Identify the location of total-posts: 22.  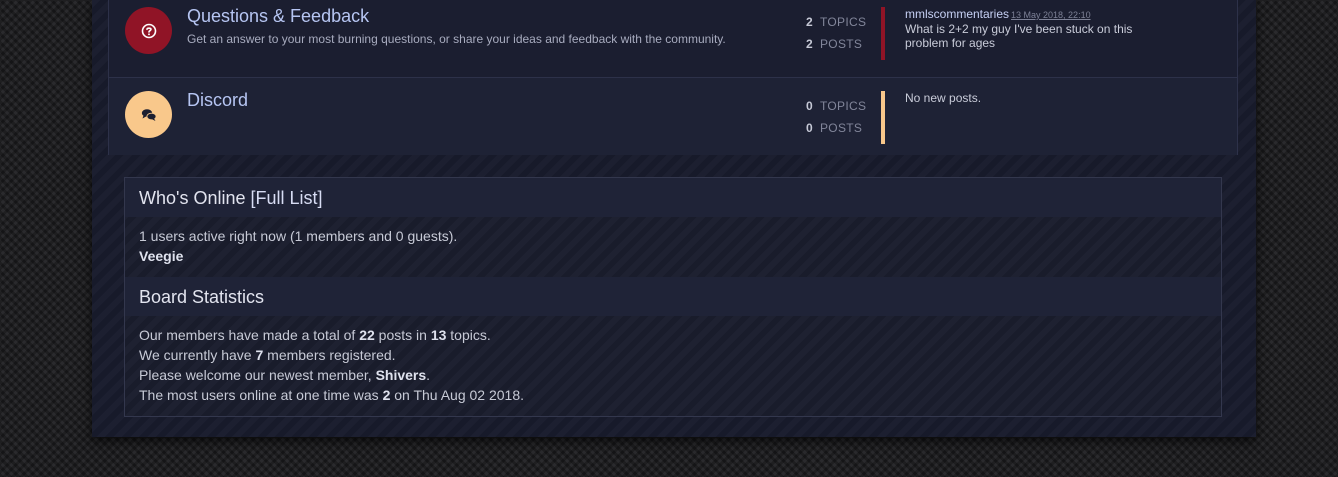
(367, 335).